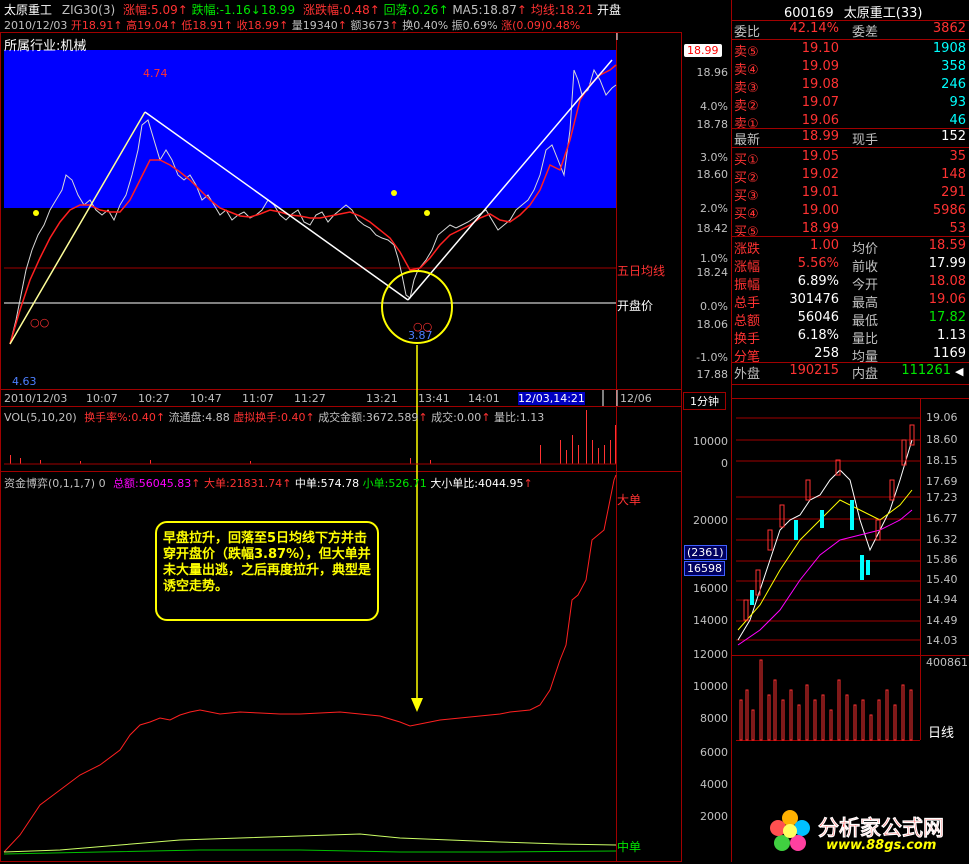  I want to click on order-price: 19.08, so click(820, 84).